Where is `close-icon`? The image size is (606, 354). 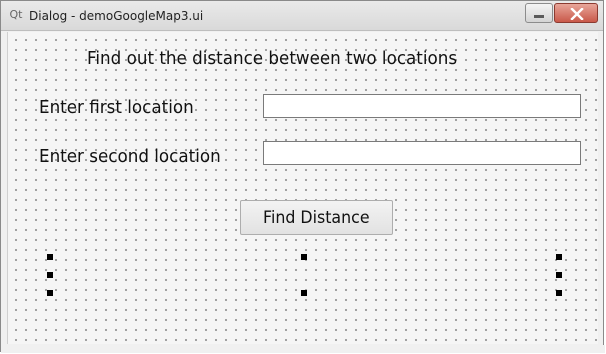 close-icon is located at coordinates (576, 13).